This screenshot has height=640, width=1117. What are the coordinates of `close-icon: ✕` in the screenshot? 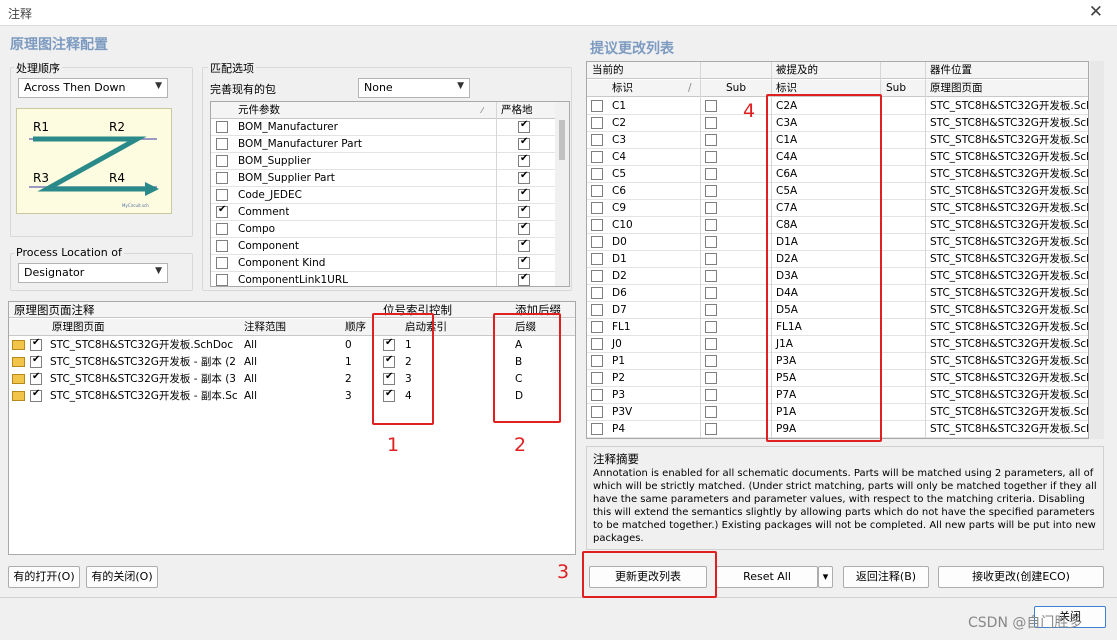 It's located at (1096, 12).